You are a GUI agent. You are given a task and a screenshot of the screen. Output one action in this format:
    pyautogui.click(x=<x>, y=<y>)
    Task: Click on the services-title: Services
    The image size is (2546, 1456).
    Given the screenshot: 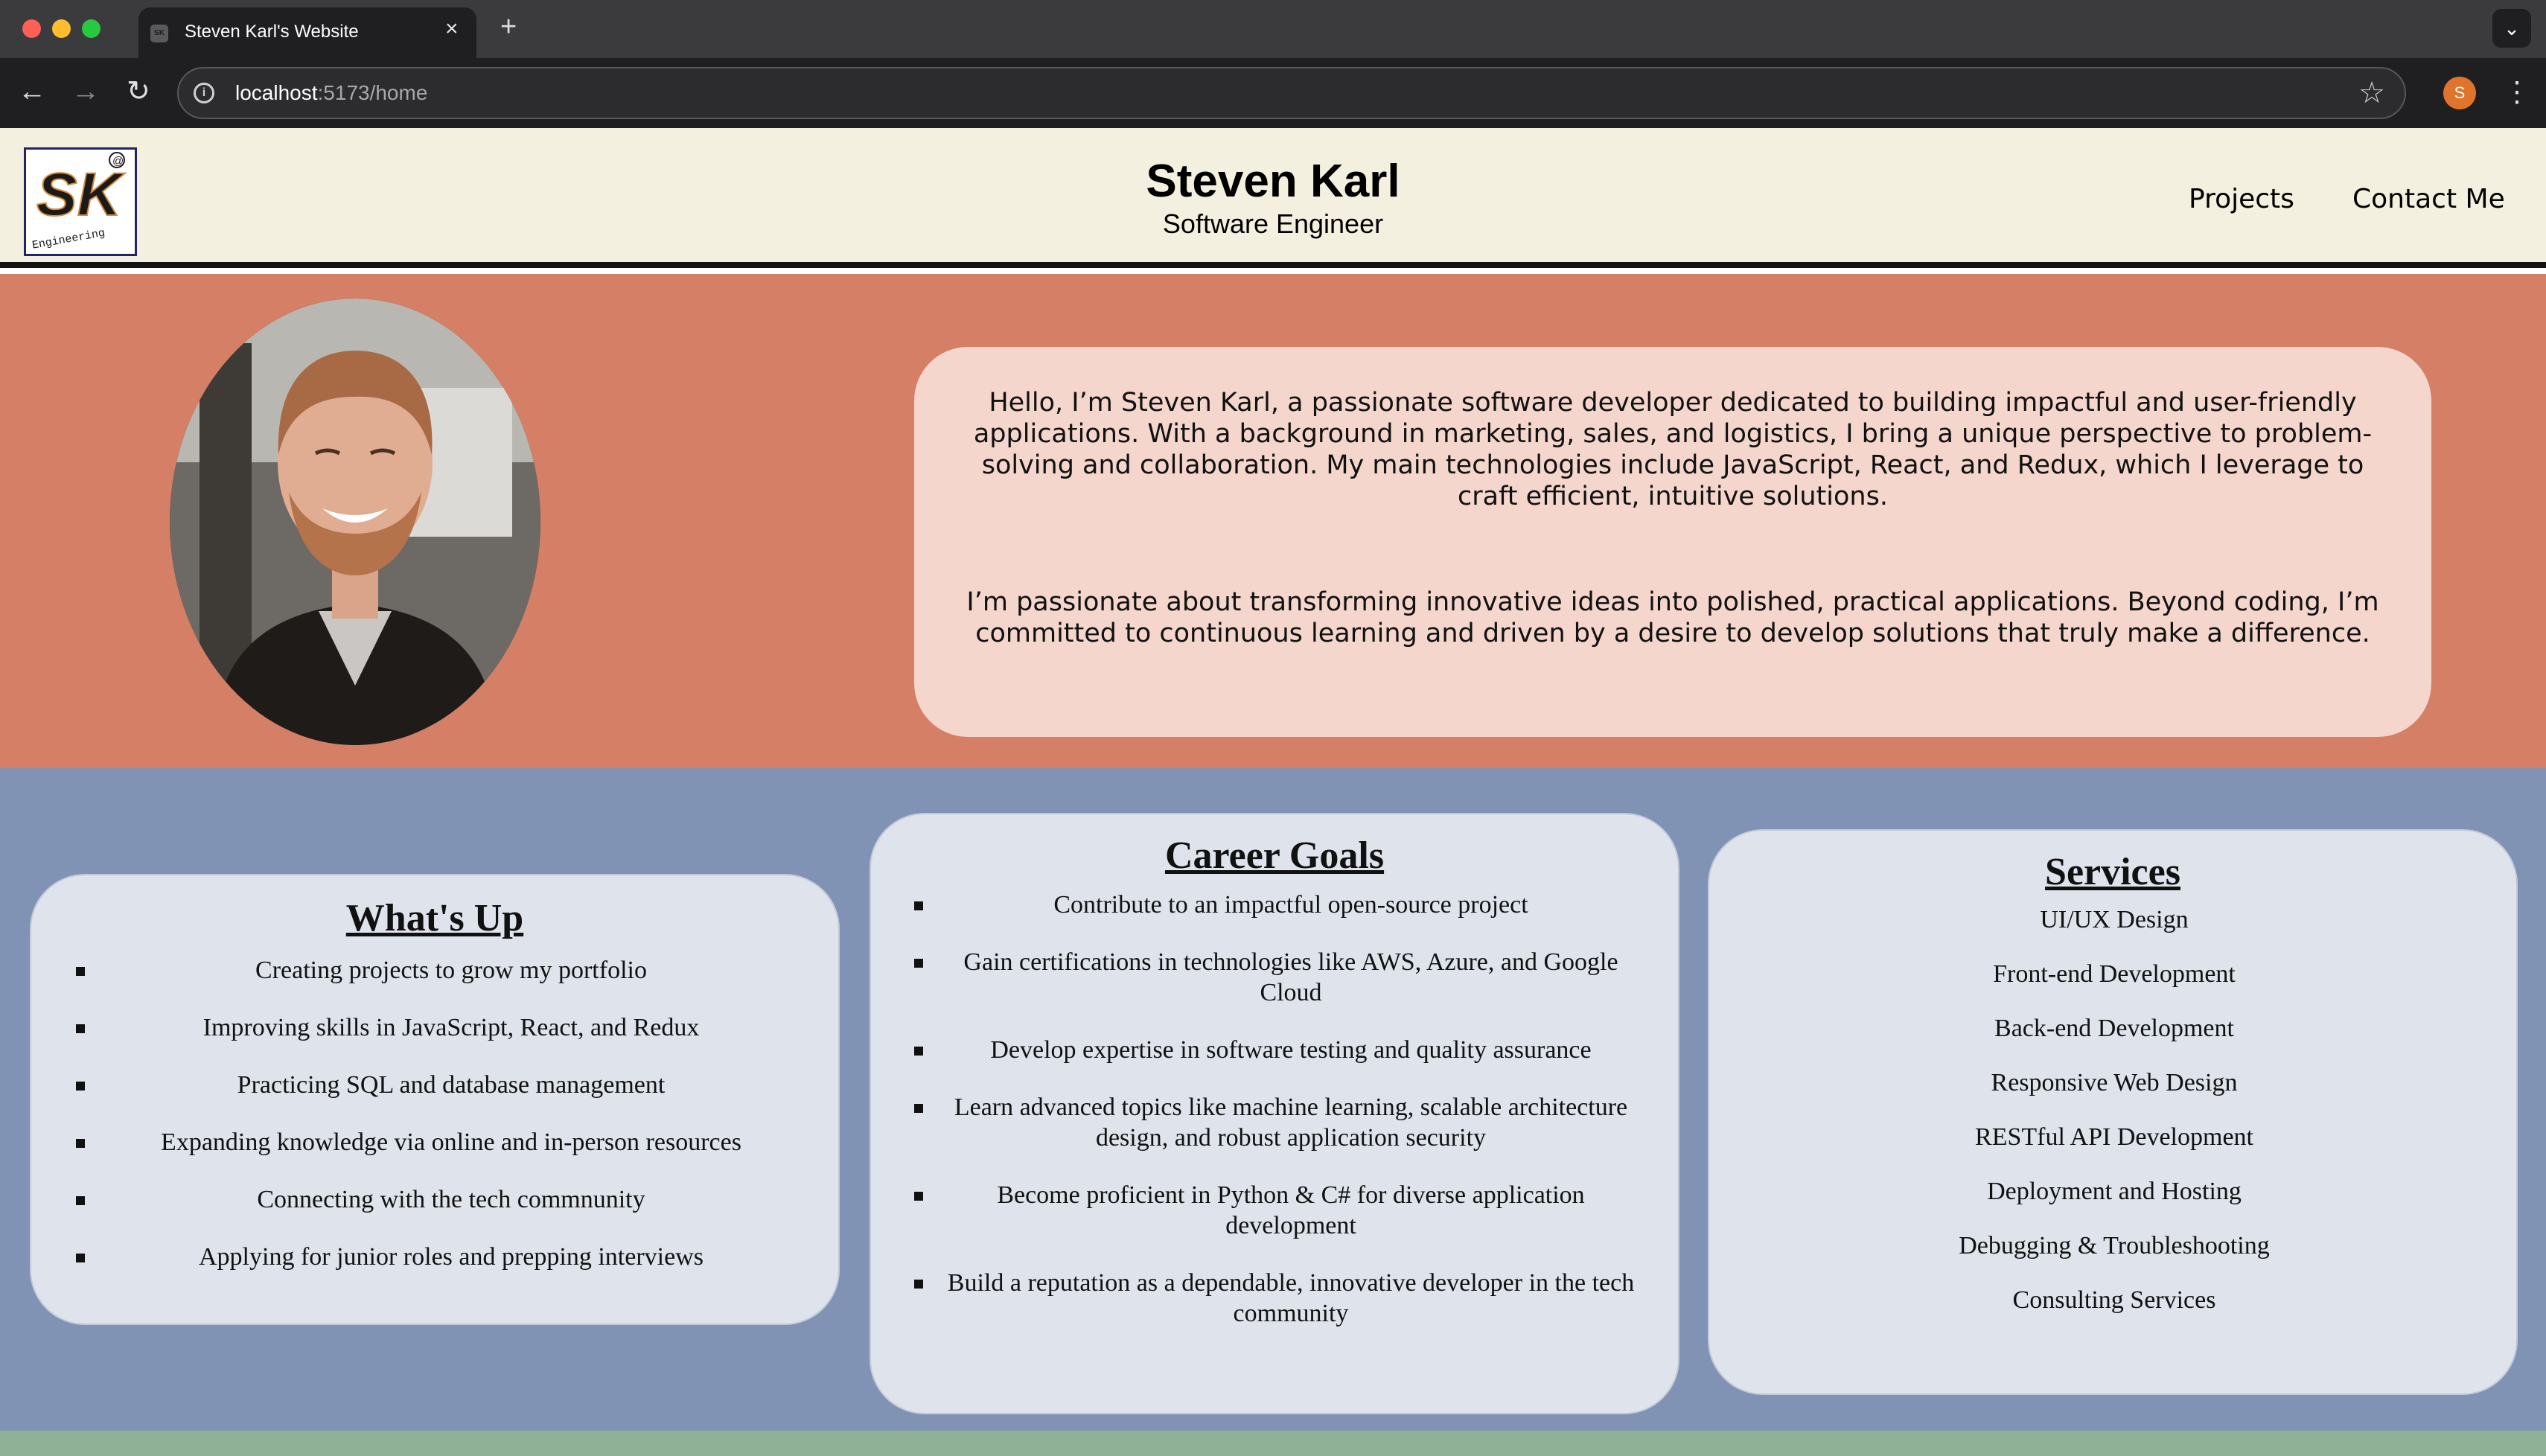 What is the action you would take?
    pyautogui.click(x=2113, y=872)
    